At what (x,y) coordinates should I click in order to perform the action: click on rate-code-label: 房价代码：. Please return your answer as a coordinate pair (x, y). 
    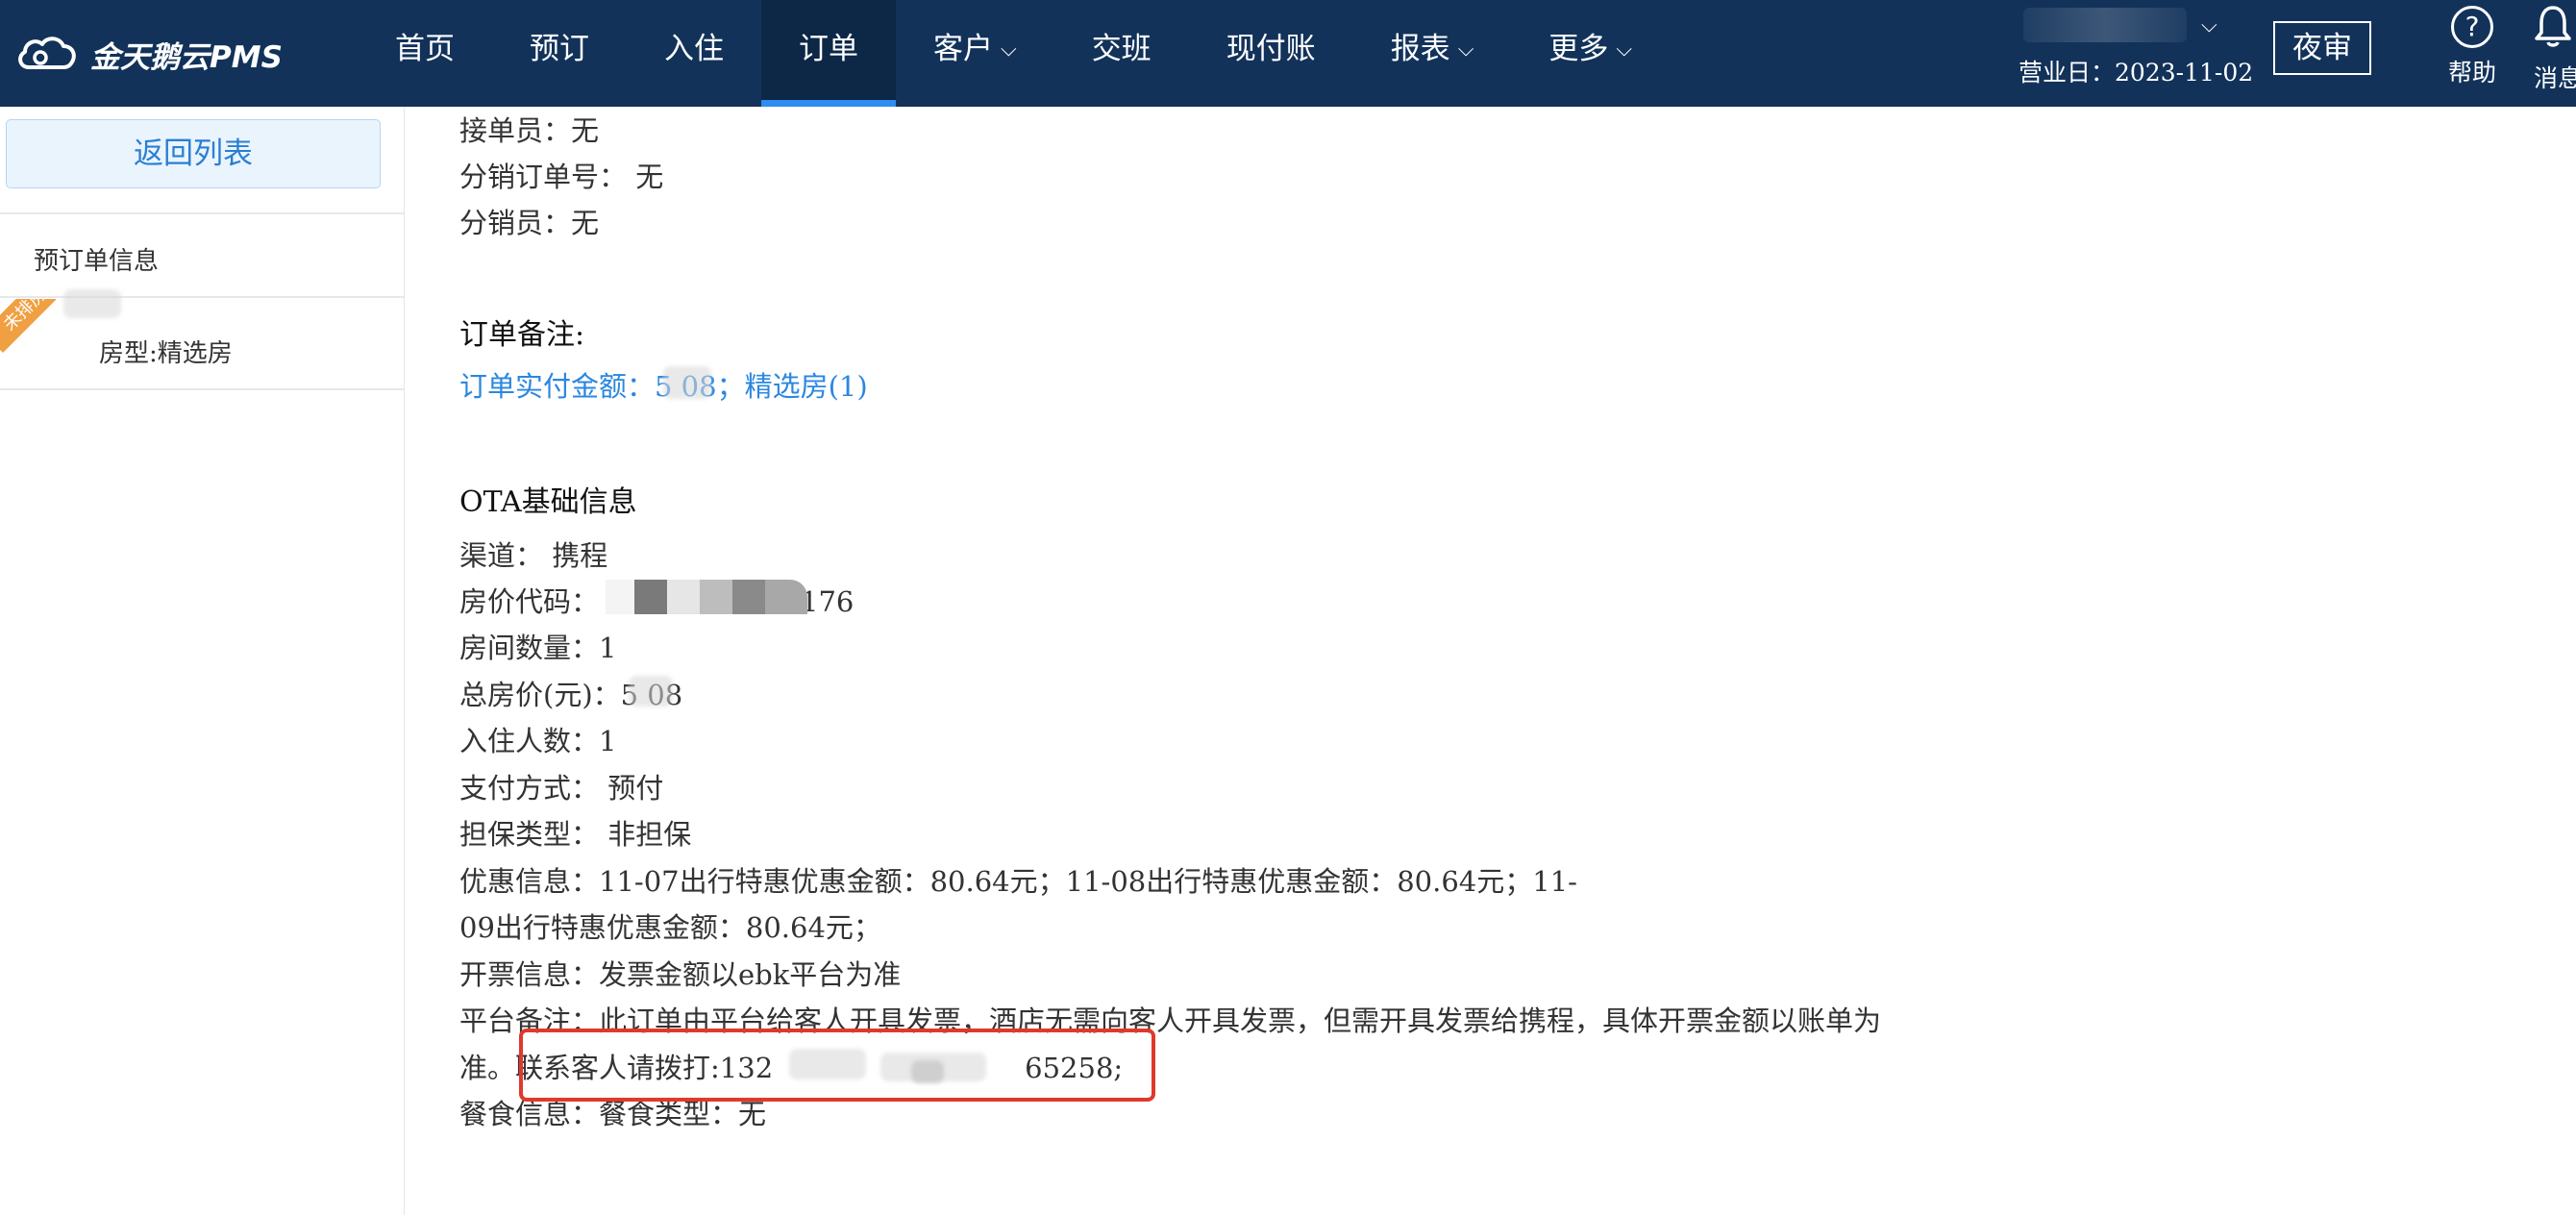
    Looking at the image, I should click on (529, 601).